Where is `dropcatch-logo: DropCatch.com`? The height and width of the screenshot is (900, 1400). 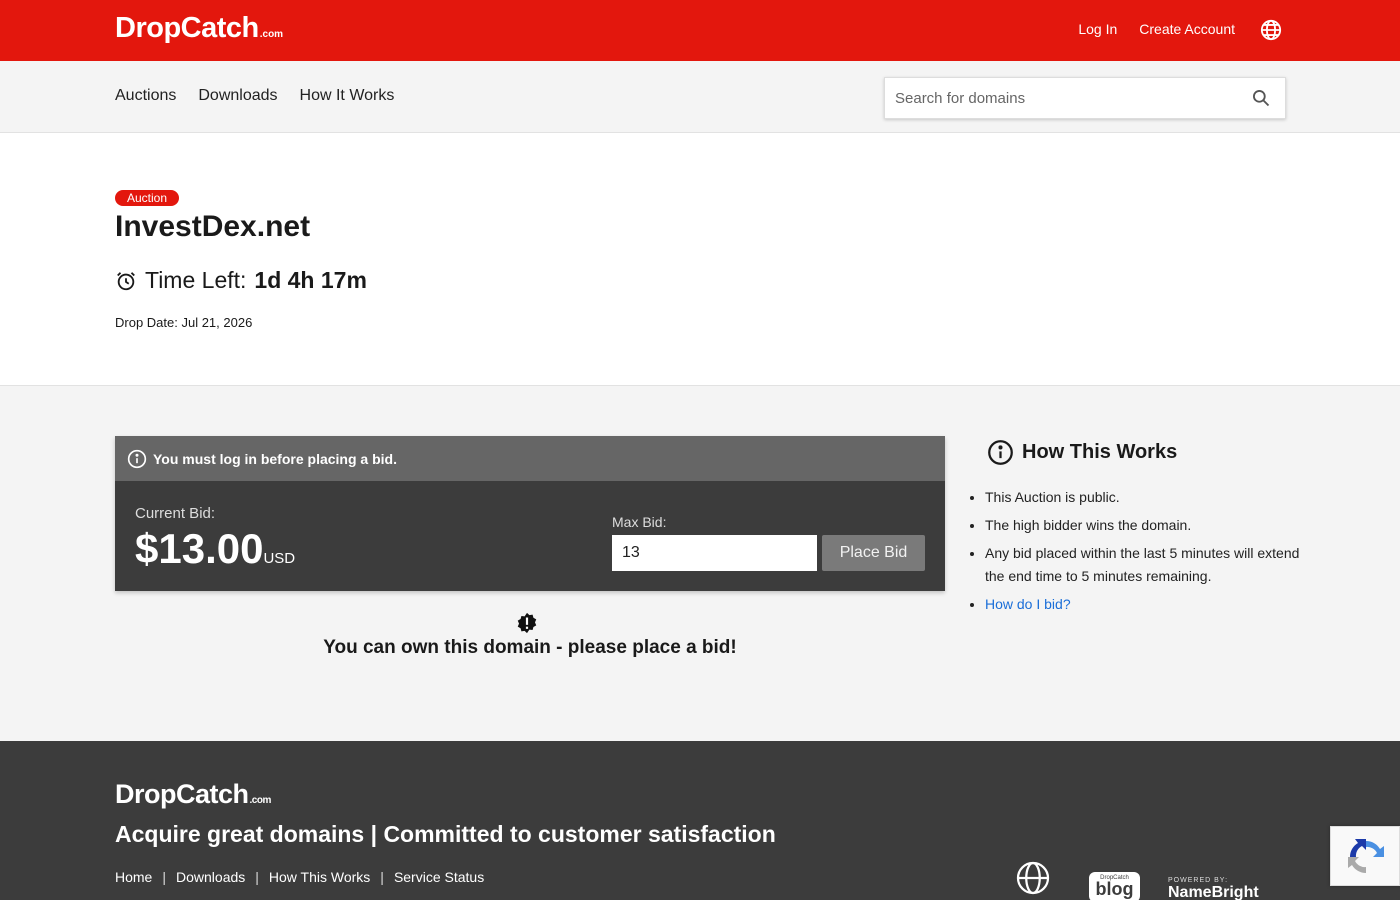
dropcatch-logo: DropCatch.com is located at coordinates (199, 28).